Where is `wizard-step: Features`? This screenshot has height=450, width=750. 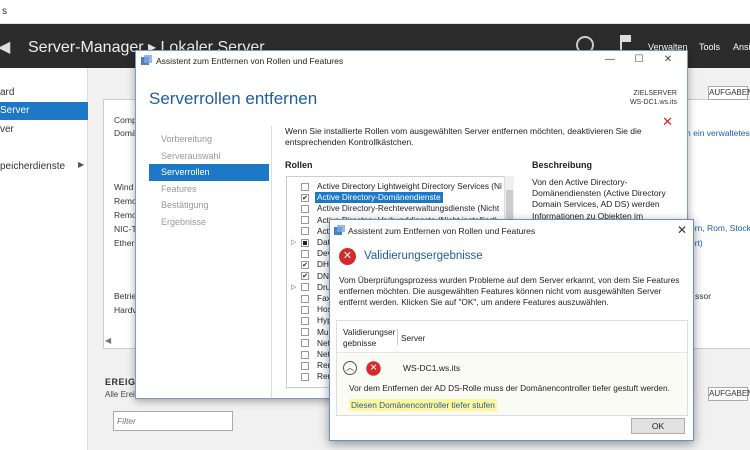
wizard-step: Features is located at coordinates (209, 189).